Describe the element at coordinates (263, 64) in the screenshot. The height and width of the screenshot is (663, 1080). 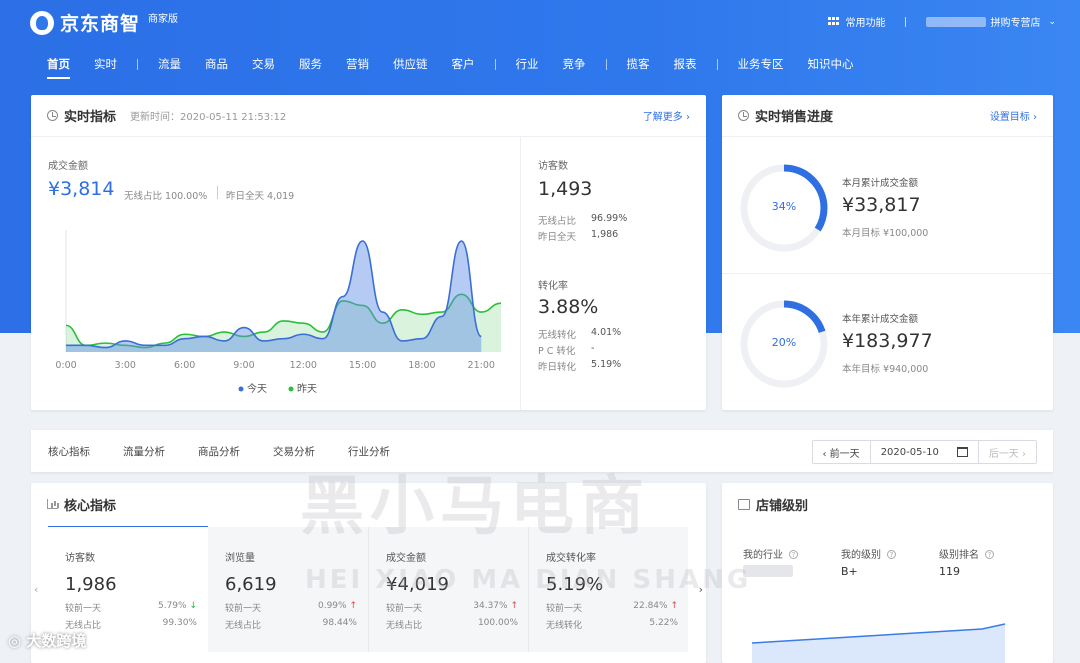
I see `nav-item-transaction: 交易` at that location.